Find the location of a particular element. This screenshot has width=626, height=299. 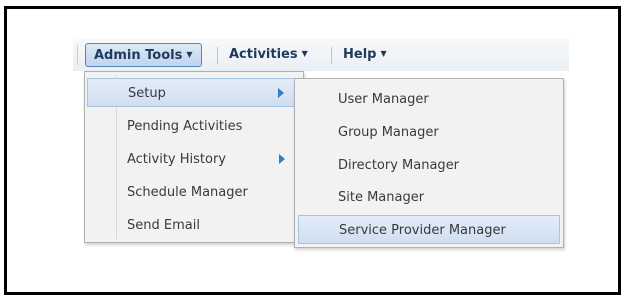

menu-admin-tools: Admin Tools ▼ is located at coordinates (143, 55).